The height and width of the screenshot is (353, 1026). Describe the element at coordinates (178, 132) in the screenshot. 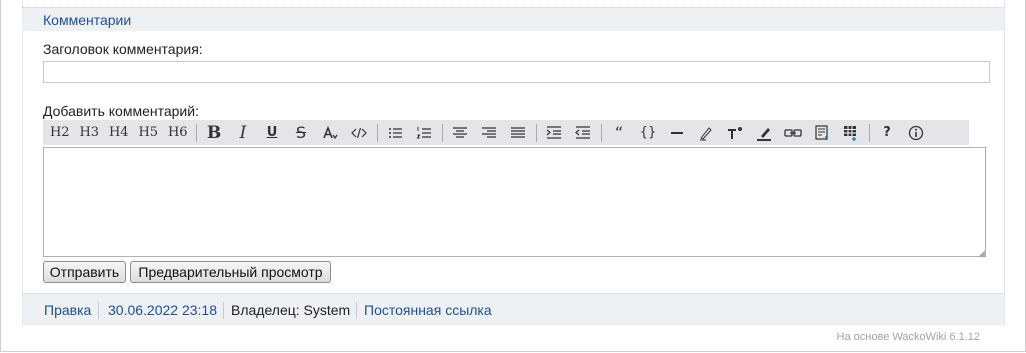

I see `heading-6-button: H6` at that location.